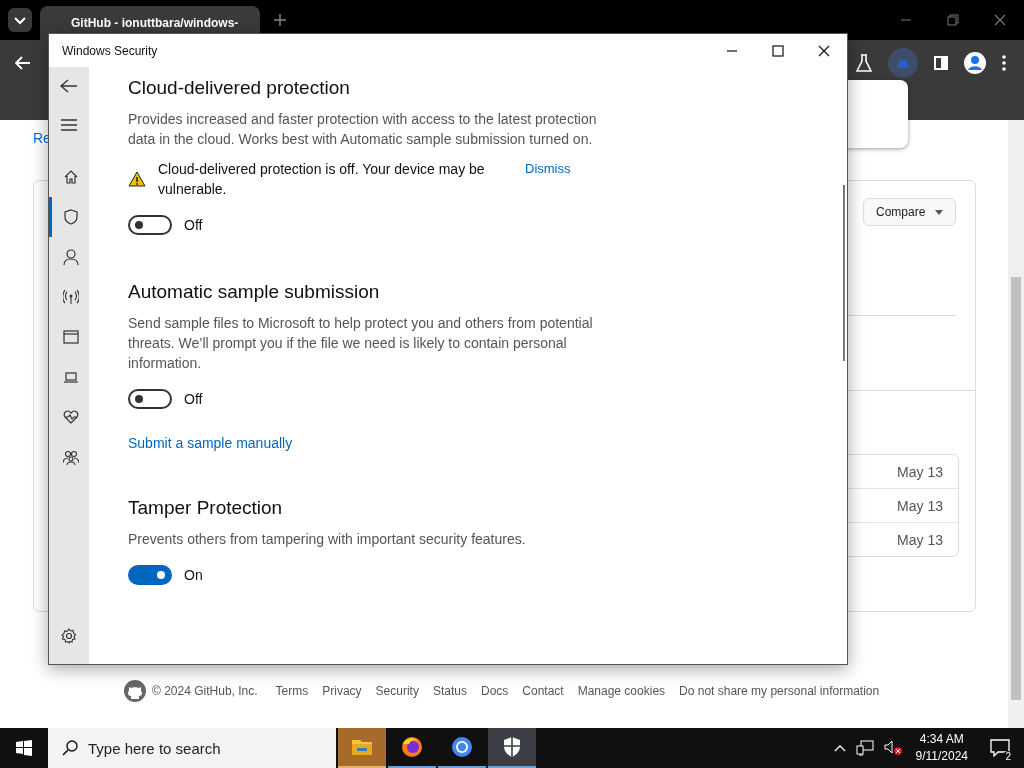 The image size is (1024, 768). I want to click on browser-icon, so click(462, 747).